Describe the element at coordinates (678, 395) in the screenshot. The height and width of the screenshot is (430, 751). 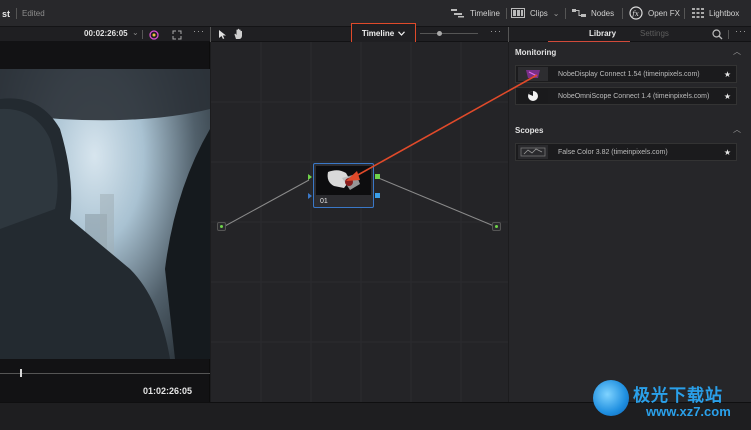
I see `watermark-title: 极光下载站` at that location.